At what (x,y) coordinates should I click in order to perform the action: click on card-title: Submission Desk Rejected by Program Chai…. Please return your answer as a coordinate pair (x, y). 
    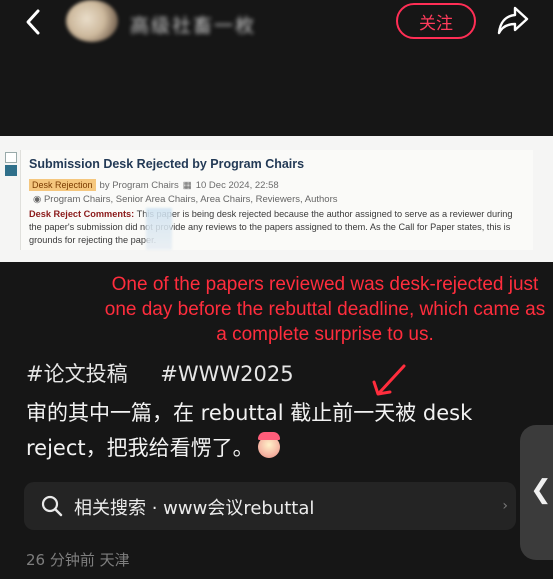
    Looking at the image, I should click on (167, 164).